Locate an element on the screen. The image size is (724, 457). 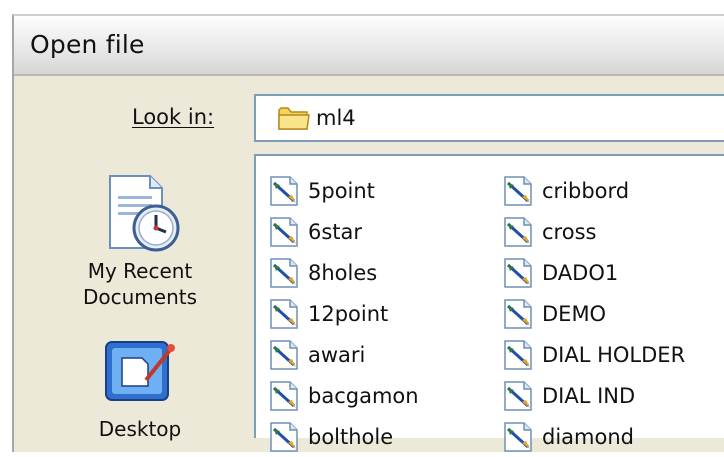
place-label-recent: My Recent Documents is located at coordinates (140, 284).